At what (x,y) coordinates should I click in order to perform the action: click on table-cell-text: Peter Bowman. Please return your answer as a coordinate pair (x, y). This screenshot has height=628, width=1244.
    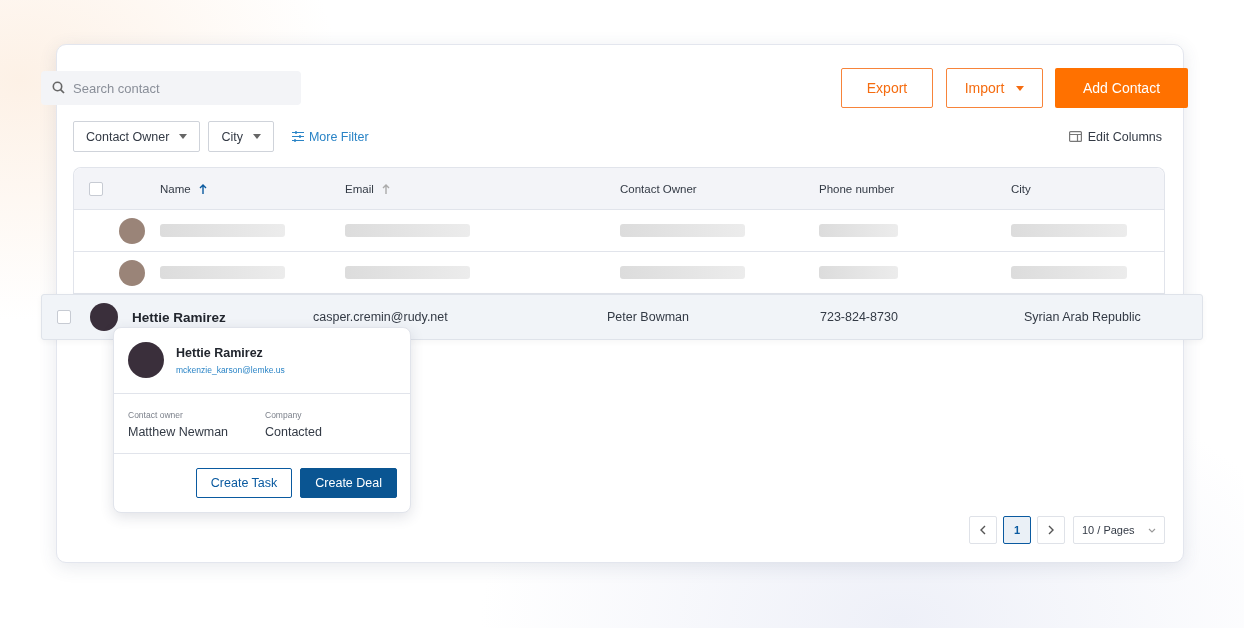
    Looking at the image, I should click on (648, 317).